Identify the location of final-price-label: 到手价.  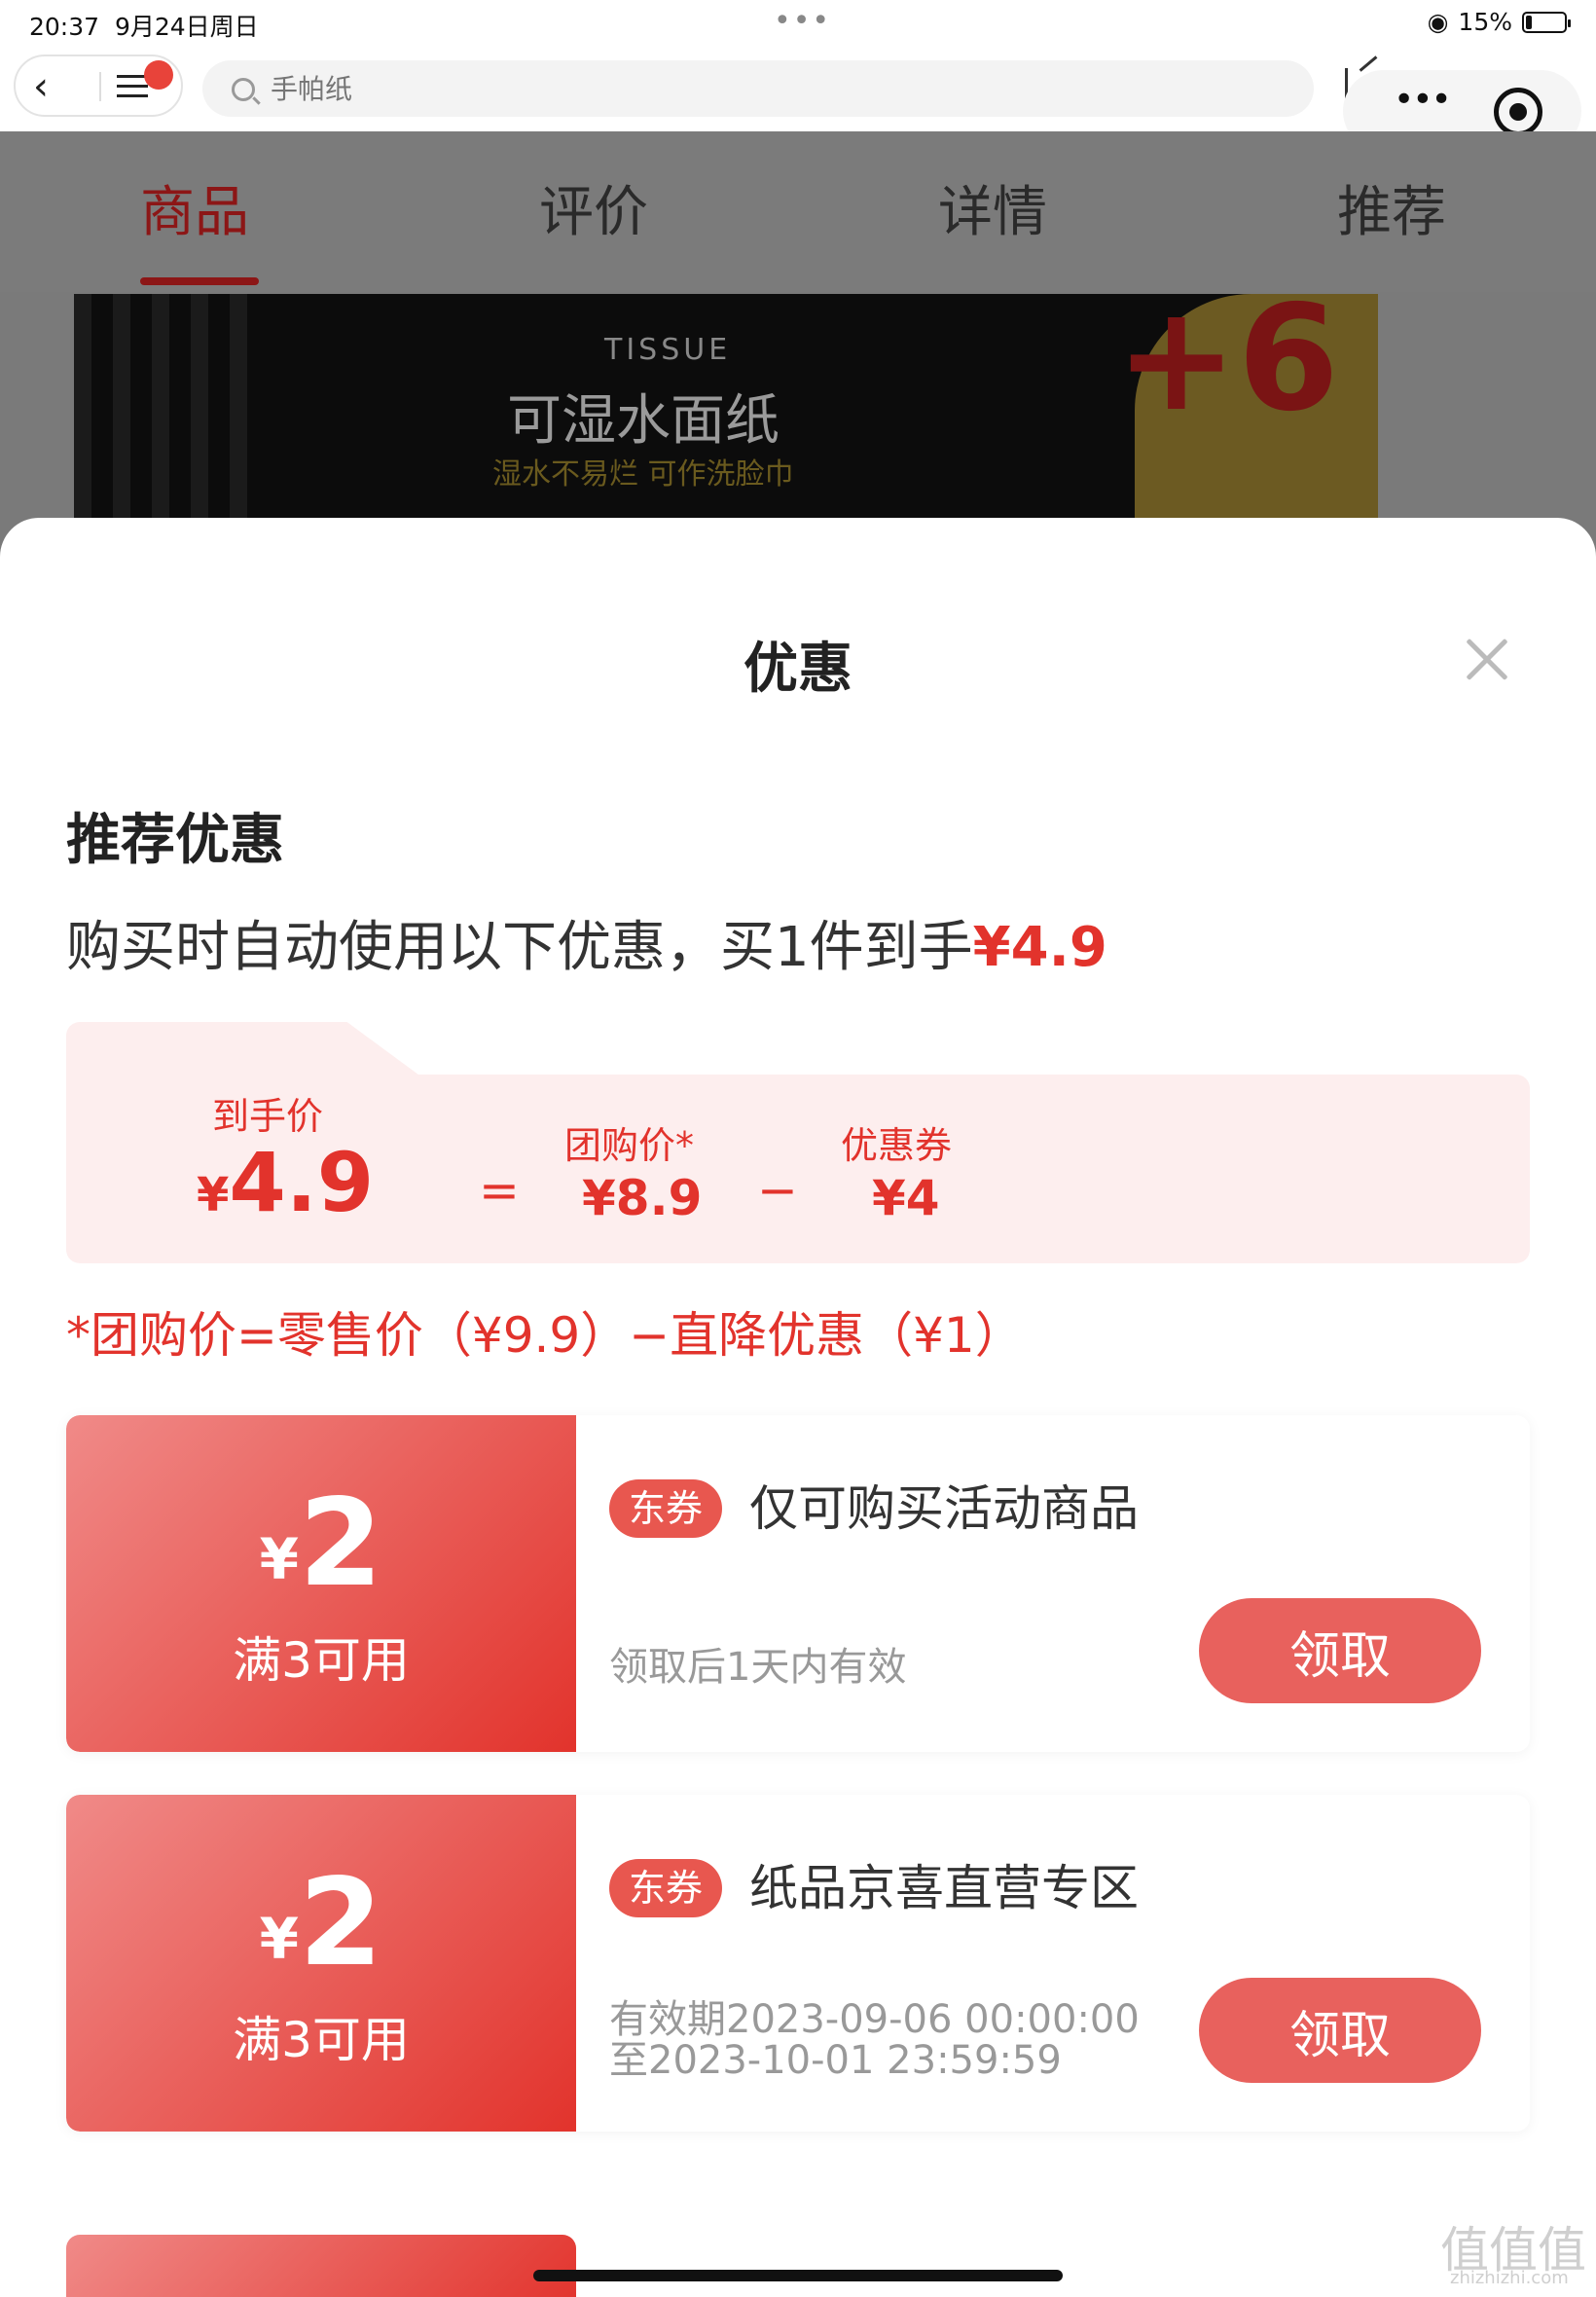
(268, 1116).